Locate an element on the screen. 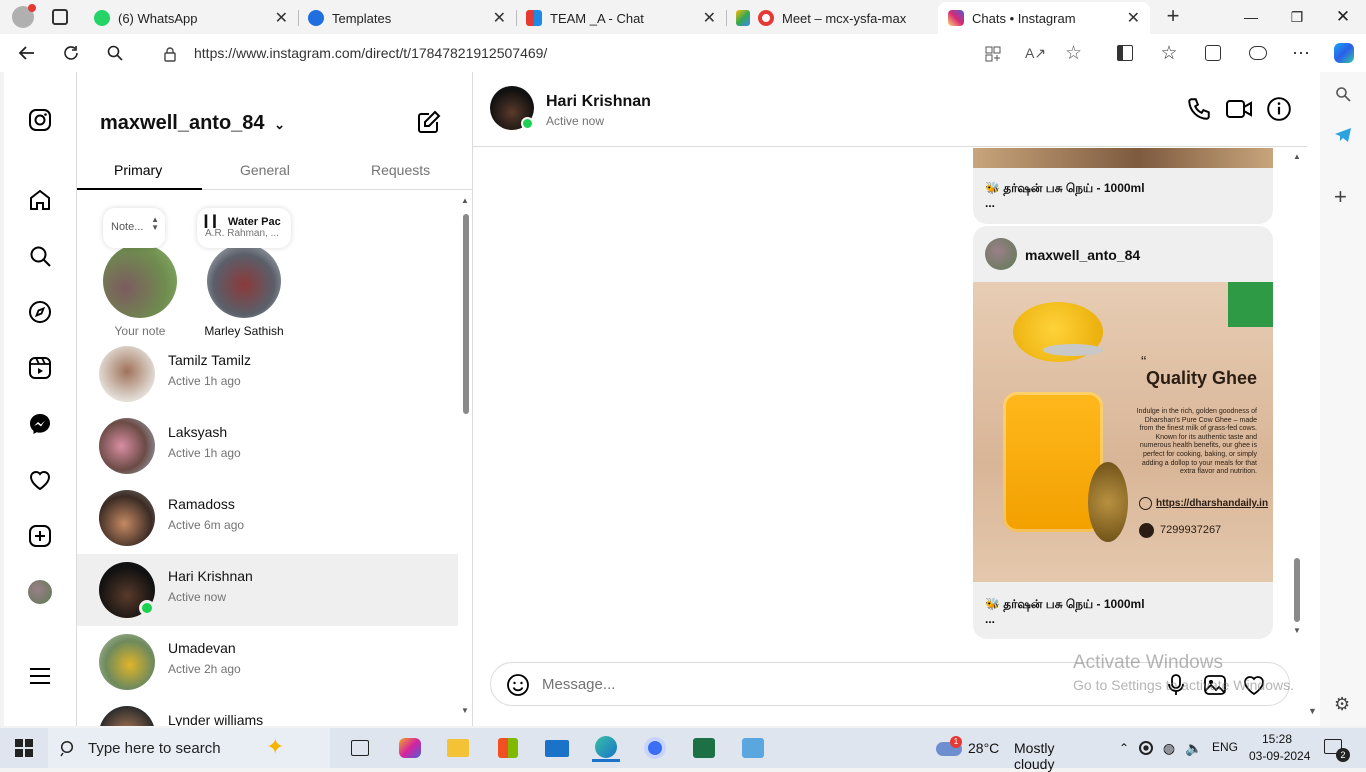  store-icon is located at coordinates (508, 748).